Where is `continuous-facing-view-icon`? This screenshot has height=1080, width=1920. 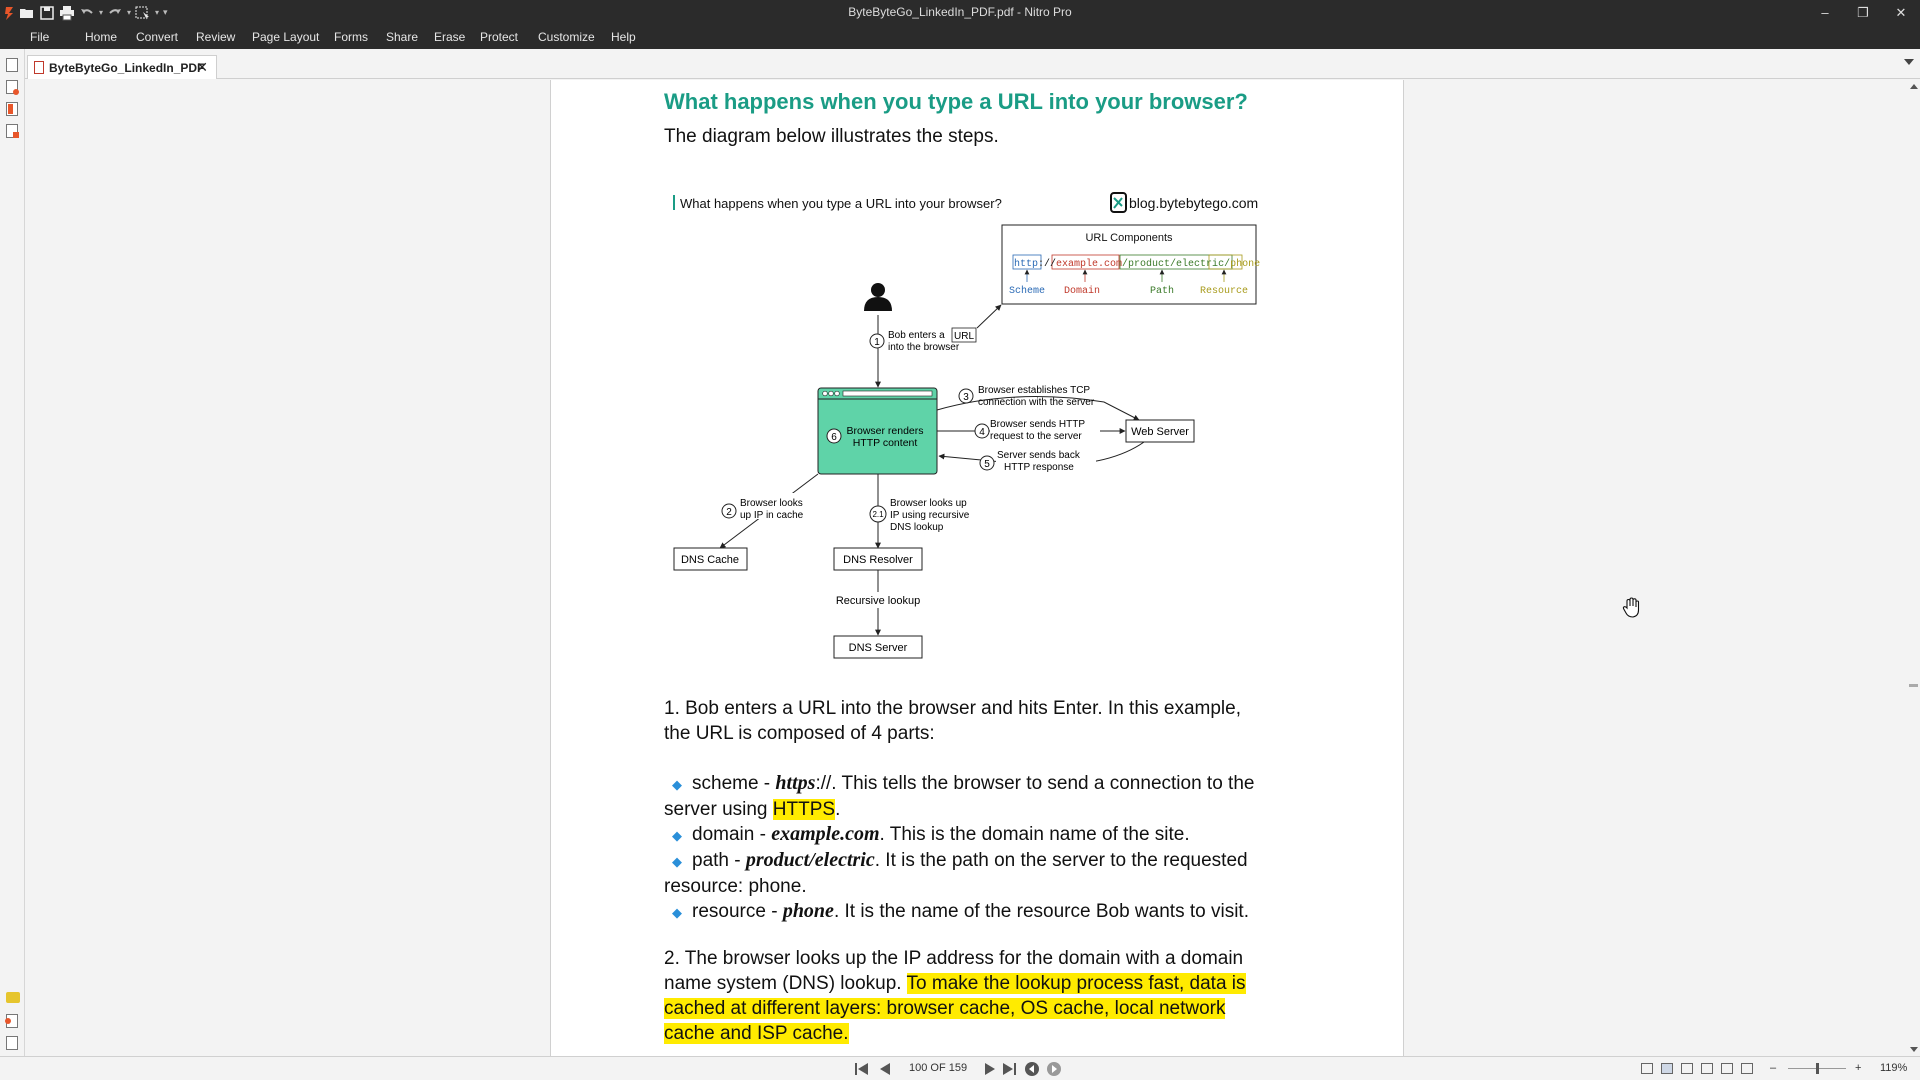 continuous-facing-view-icon is located at coordinates (1707, 1068).